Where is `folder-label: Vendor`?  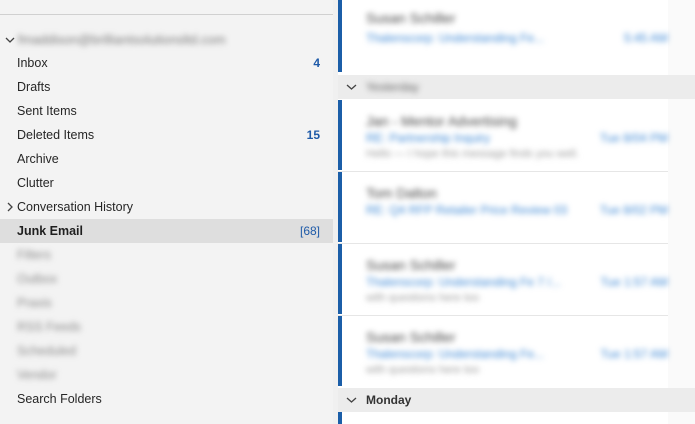
folder-label: Vendor is located at coordinates (37, 375).